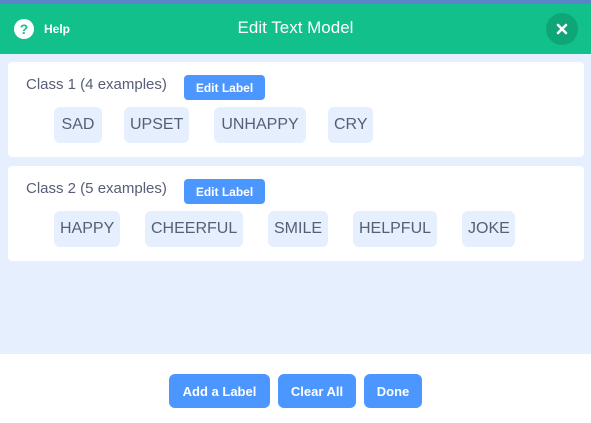  I want to click on class-title: Class 2 (5 examples), so click(96, 188).